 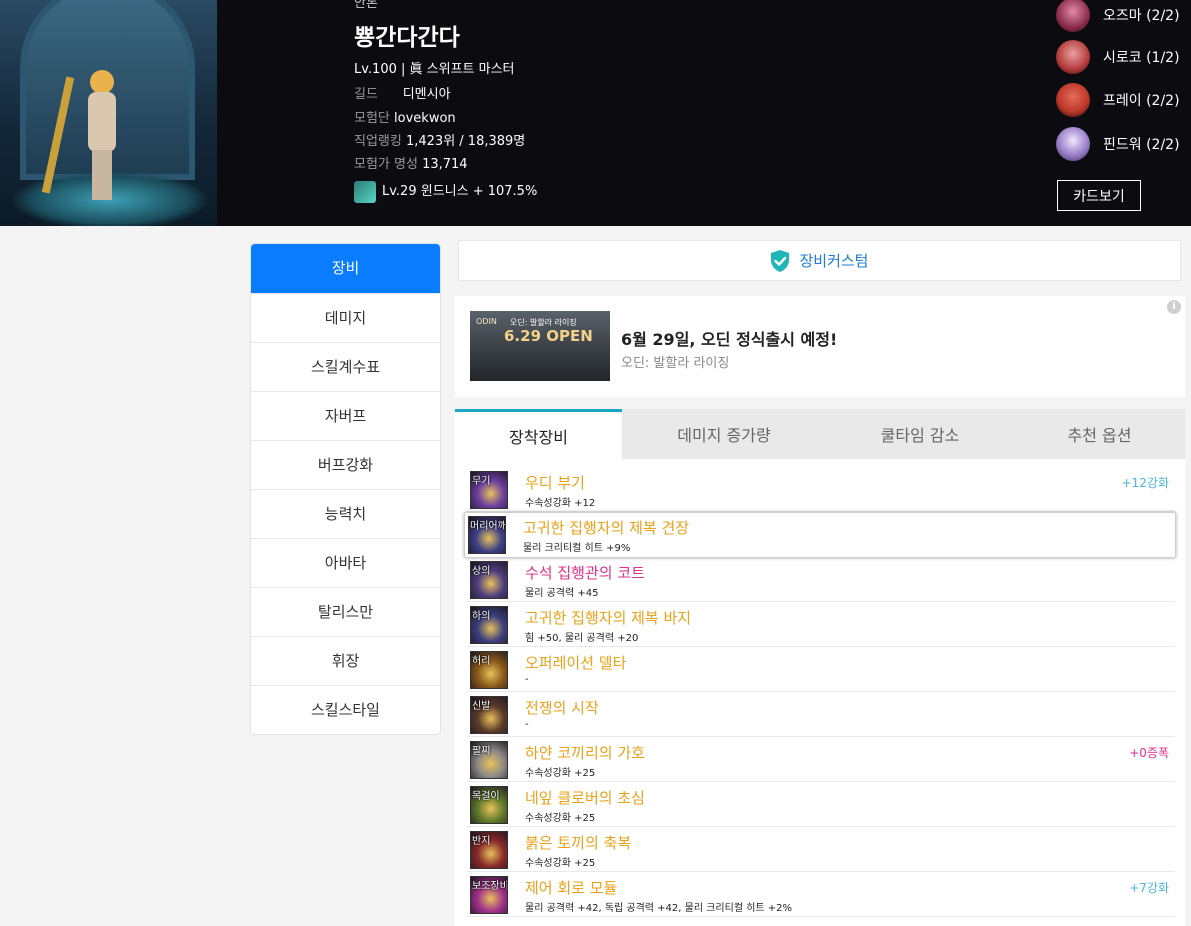 I want to click on job-rank-info: 직업랭킹 1,423위 / 18,389명, so click(x=439, y=139).